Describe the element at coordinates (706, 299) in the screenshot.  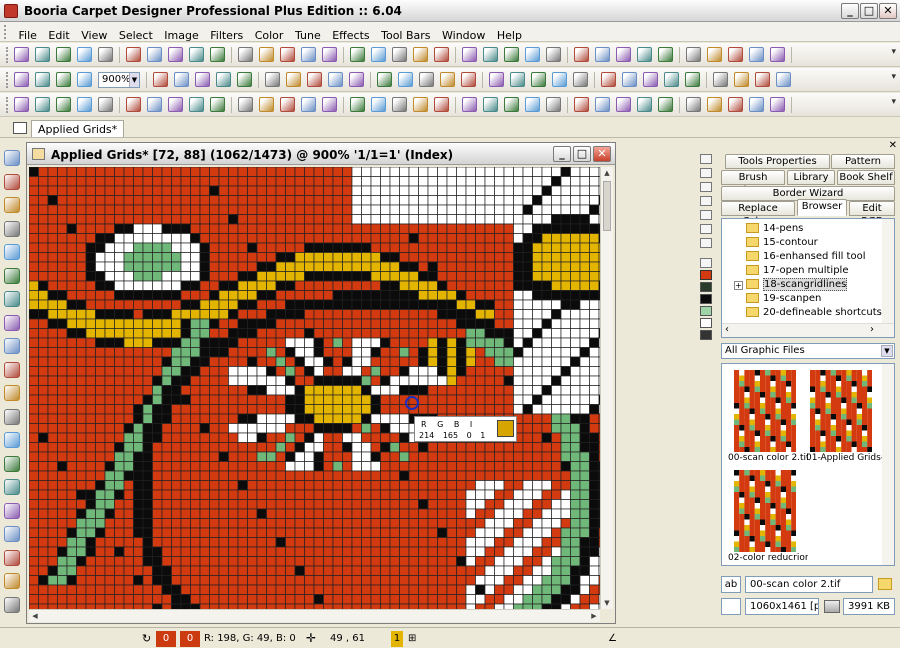
I see `palette-swatch` at that location.